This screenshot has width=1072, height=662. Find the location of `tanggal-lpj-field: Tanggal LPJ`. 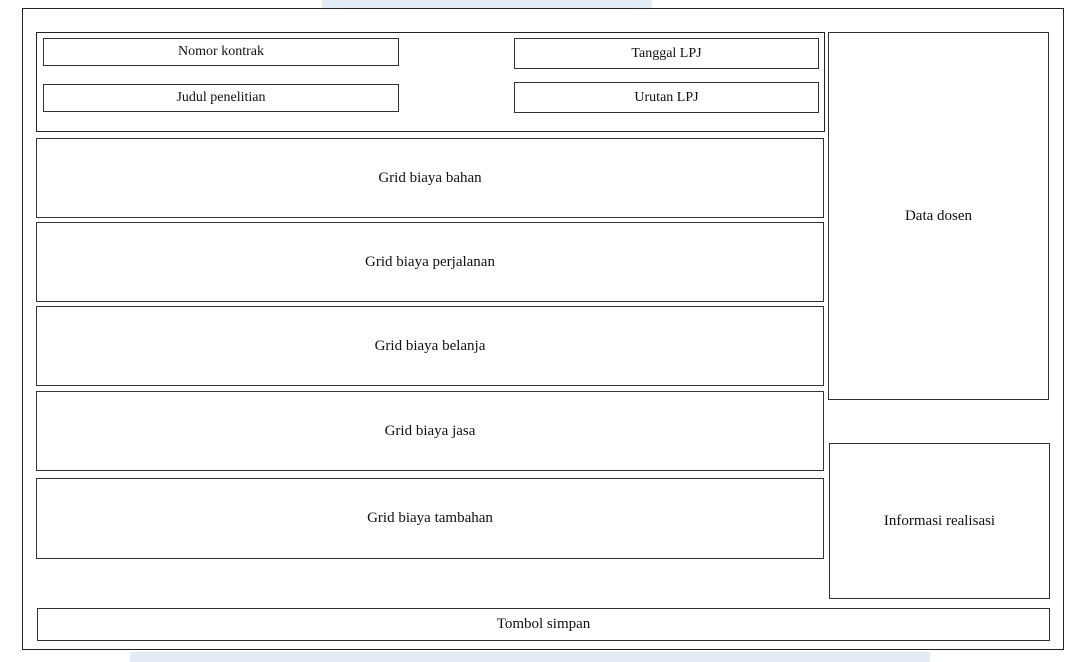

tanggal-lpj-field: Tanggal LPJ is located at coordinates (666, 53).